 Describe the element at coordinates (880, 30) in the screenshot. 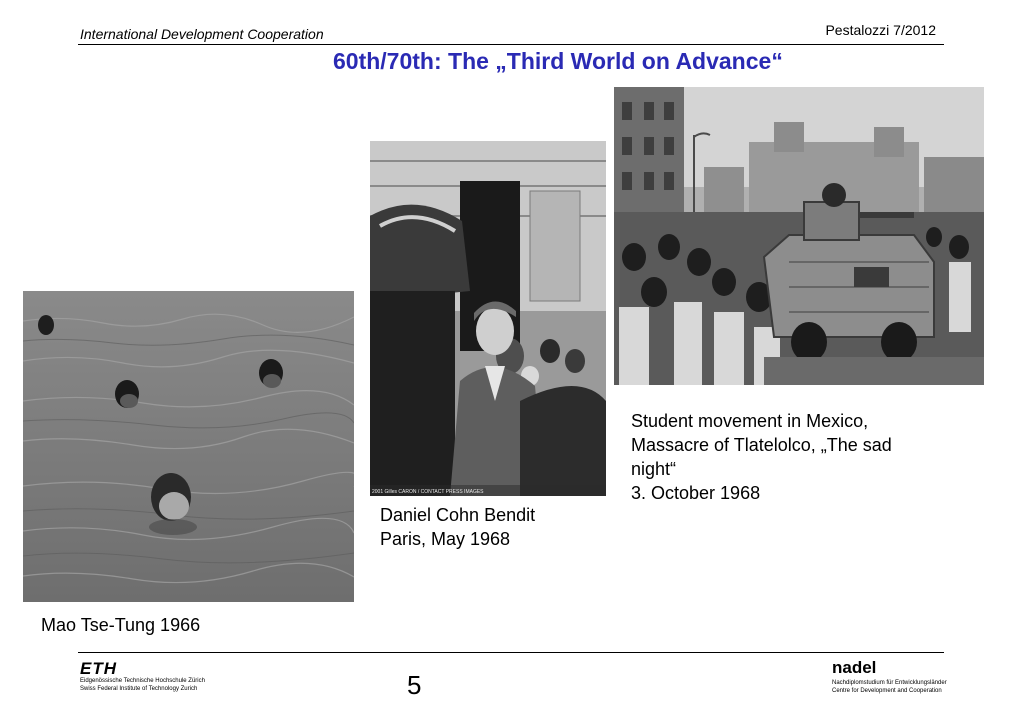

I see `header-author-date: Pestalozzi 7/2012` at that location.